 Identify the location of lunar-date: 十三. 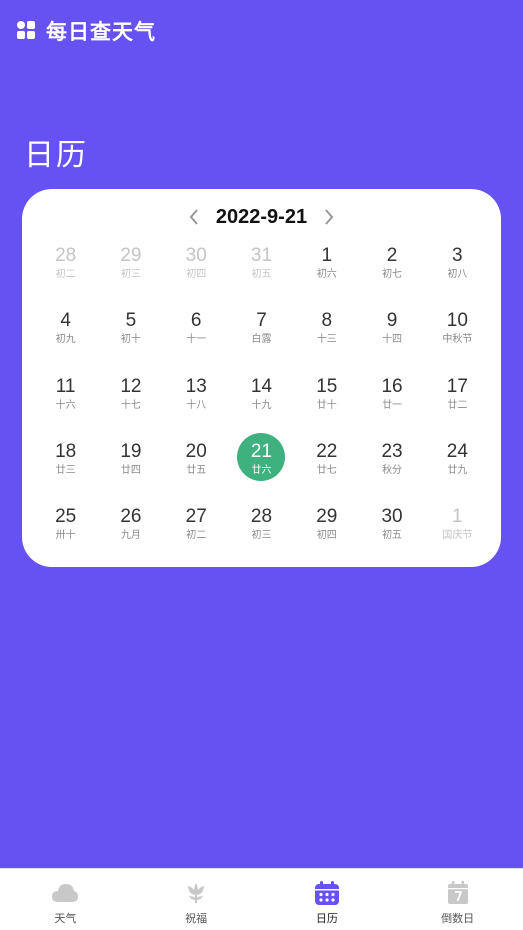
(326, 340).